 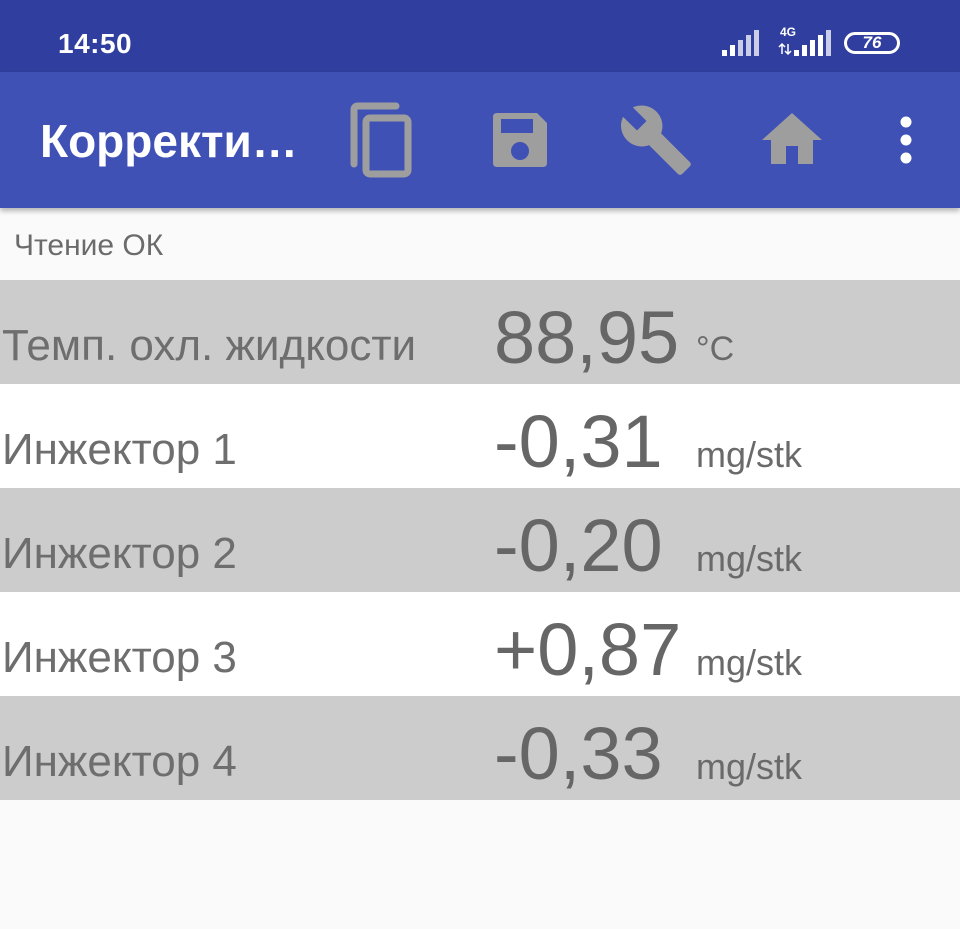 I want to click on injector-2-row: Инжектор 2 -0,20 mg/stk, so click(x=480, y=540).